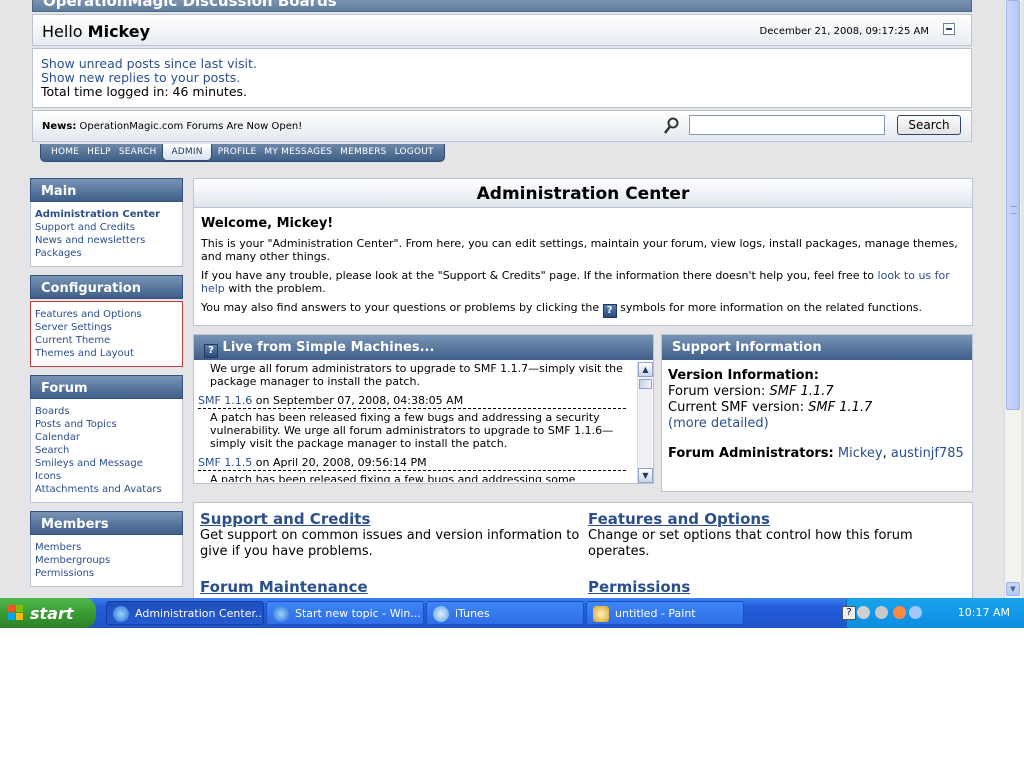  What do you see at coordinates (106, 253) in the screenshot?
I see `sidebar-item-packages: Packages` at bounding box center [106, 253].